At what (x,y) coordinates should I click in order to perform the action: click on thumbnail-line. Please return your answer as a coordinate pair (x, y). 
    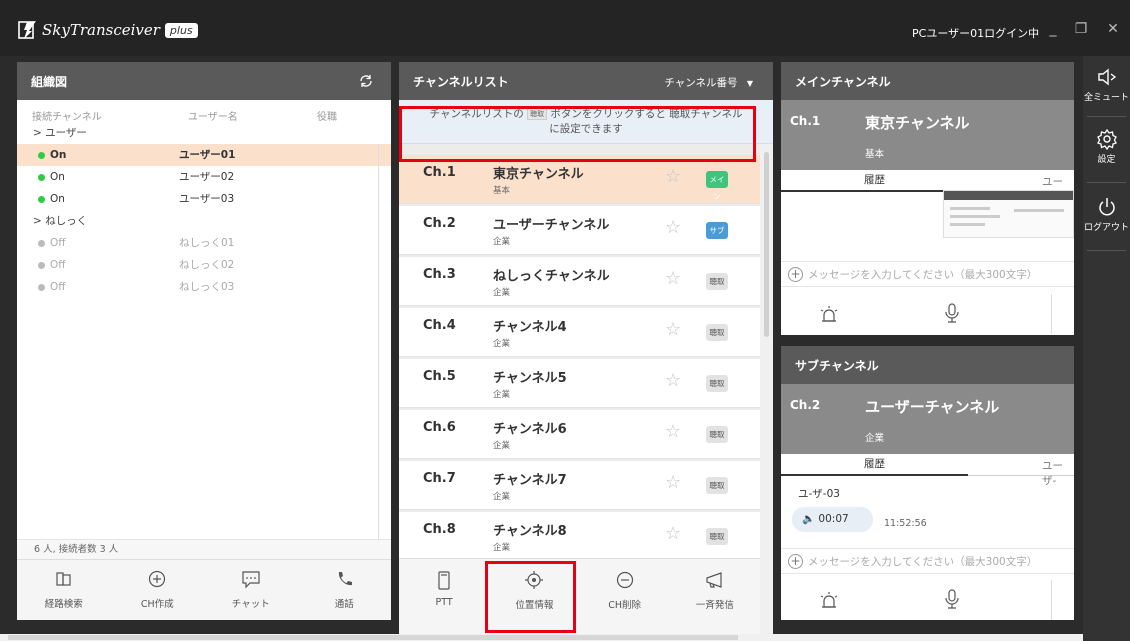
    Looking at the image, I should click on (970, 208).